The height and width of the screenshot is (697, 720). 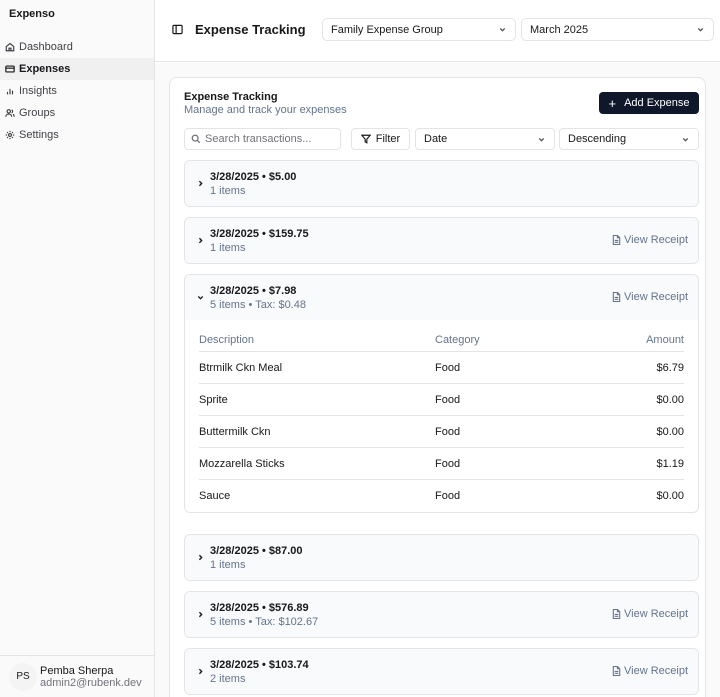 I want to click on expense-group-header: 3/28/2025 • $103.74 2 items View Receipt, so click(x=441, y=671).